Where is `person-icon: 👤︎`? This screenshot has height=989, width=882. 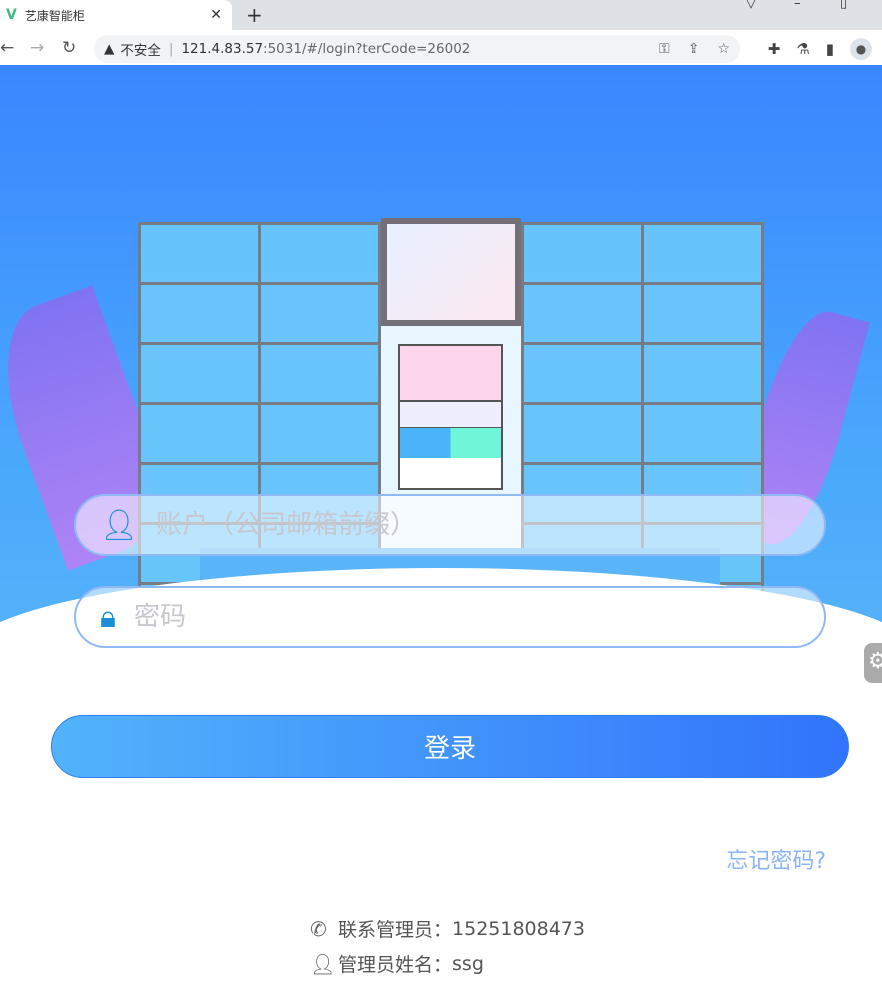
person-icon: 👤︎ is located at coordinates (323, 963).